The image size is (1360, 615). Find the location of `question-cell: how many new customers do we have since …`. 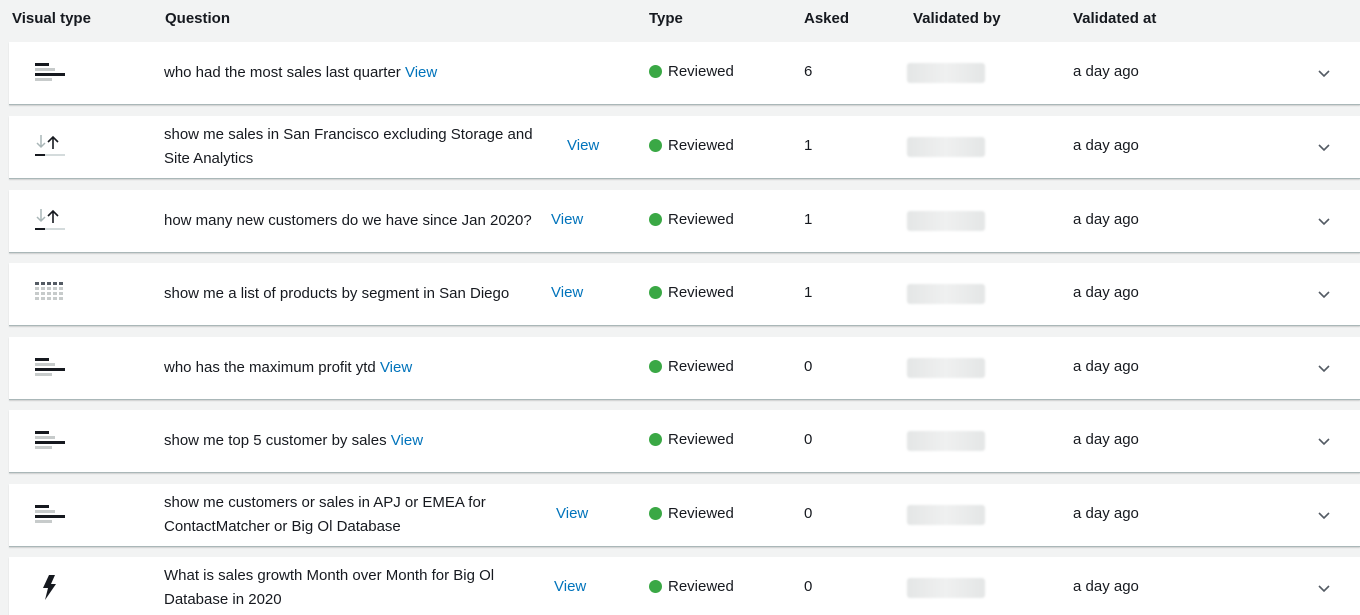

question-cell: how many new customers do we have since … is located at coordinates (349, 221).